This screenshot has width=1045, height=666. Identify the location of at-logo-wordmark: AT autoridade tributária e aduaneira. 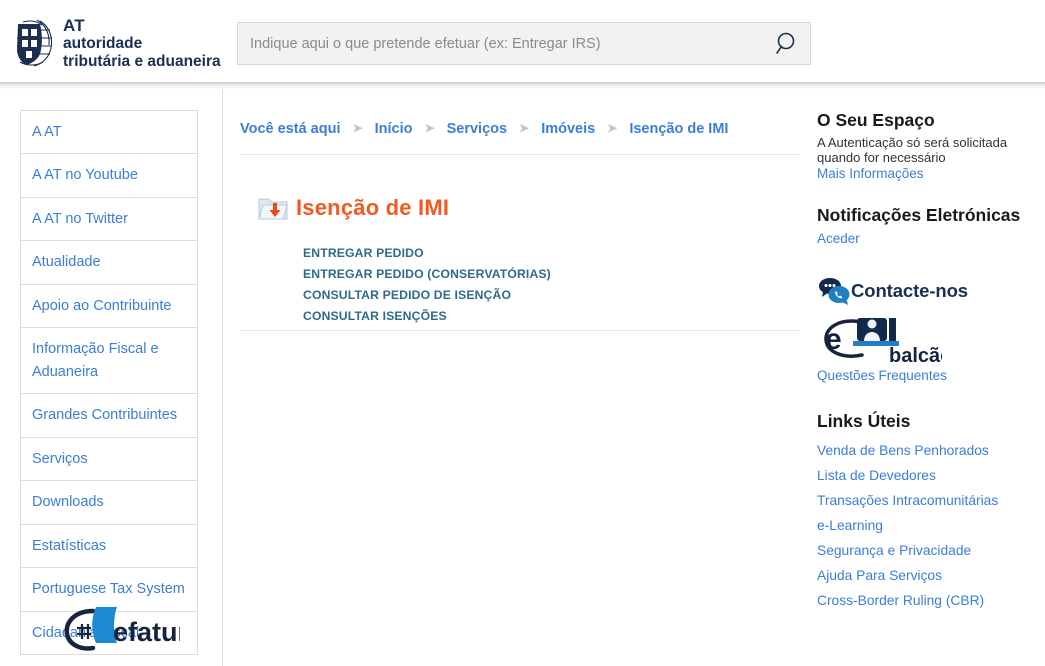
(142, 43).